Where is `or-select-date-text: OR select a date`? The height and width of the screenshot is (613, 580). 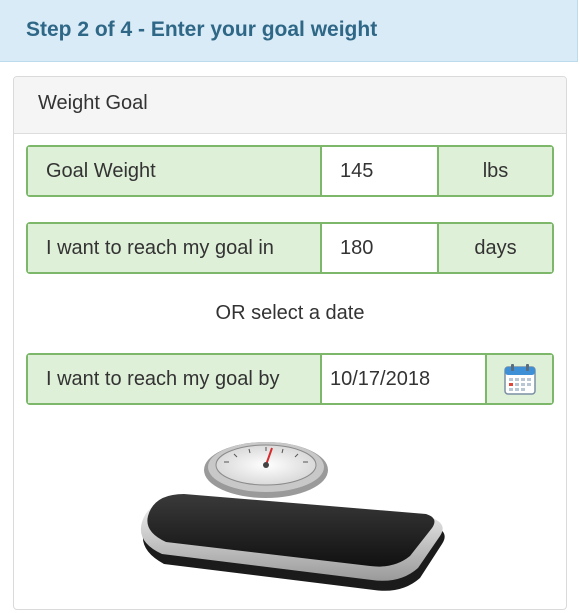
or-select-date-text: OR select a date is located at coordinates (290, 313).